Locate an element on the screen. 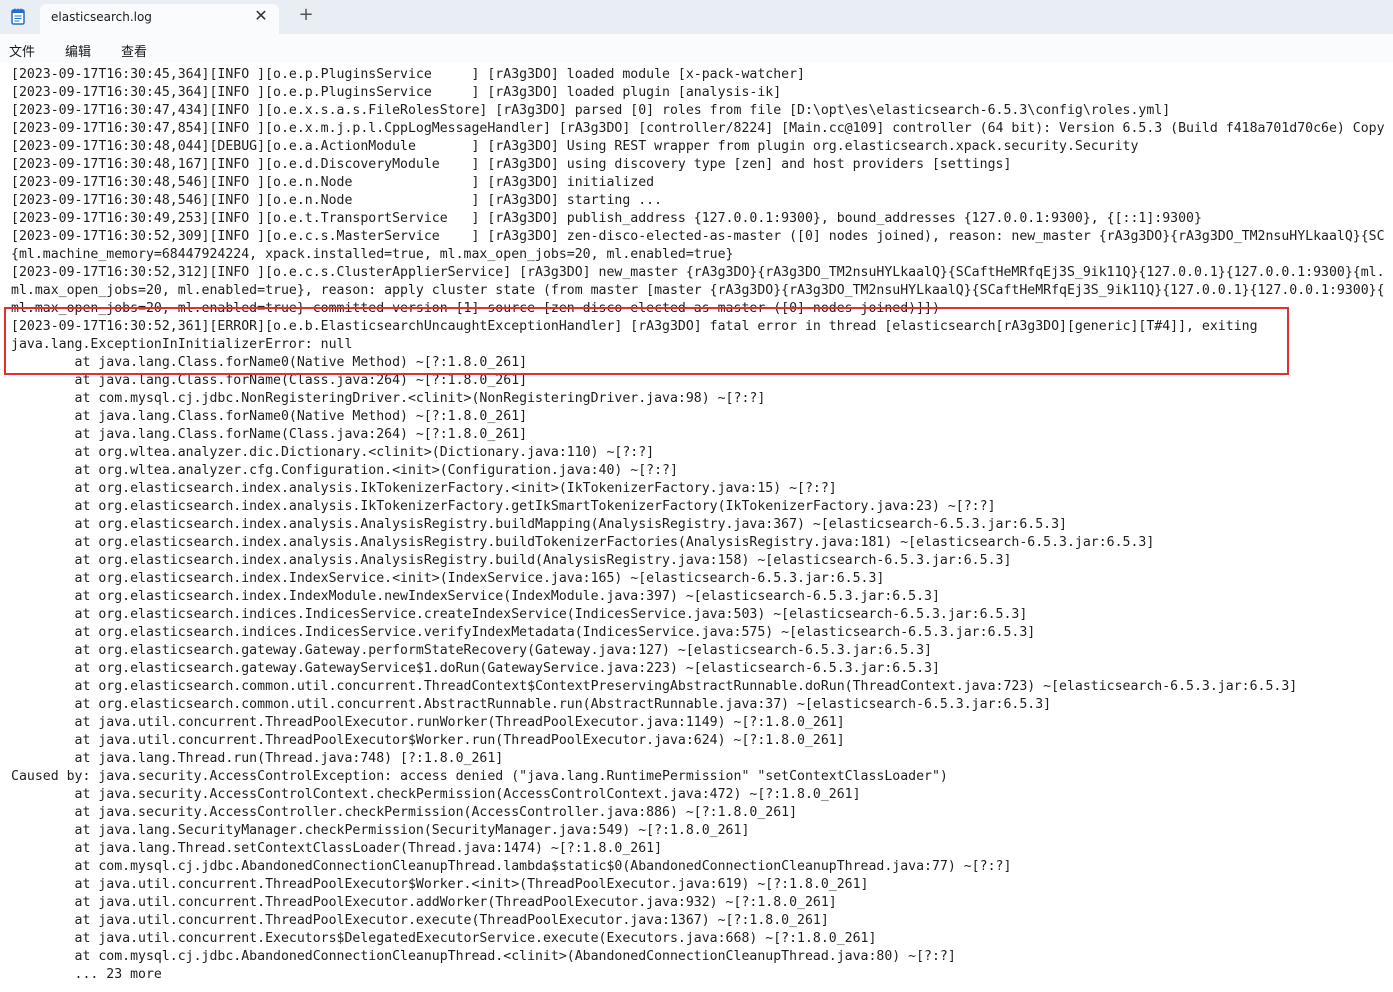  tab-title: elasticsearch.log is located at coordinates (101, 17).